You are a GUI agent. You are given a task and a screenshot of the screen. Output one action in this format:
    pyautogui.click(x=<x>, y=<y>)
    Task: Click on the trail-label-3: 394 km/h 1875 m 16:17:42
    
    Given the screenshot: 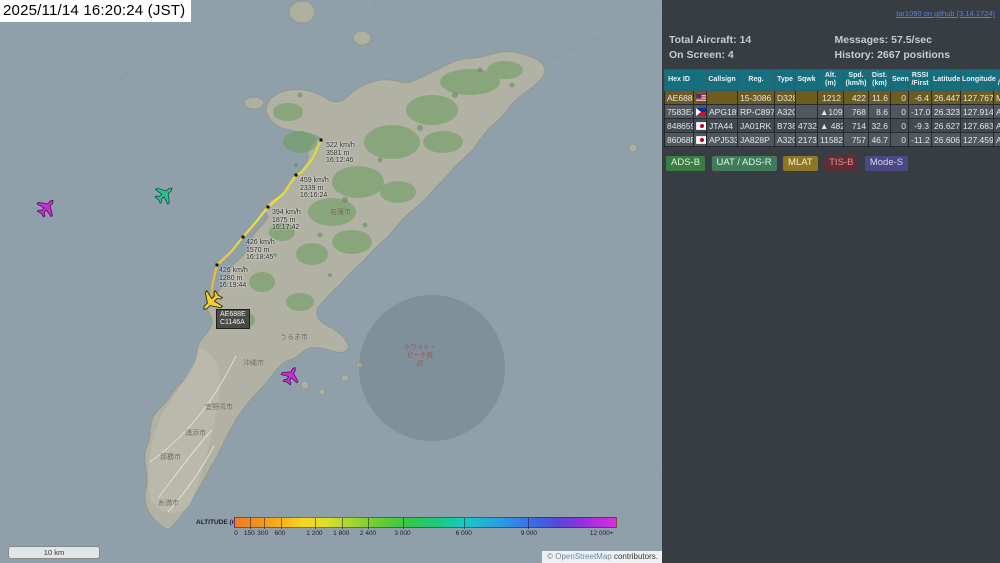 What is the action you would take?
    pyautogui.click(x=286, y=220)
    